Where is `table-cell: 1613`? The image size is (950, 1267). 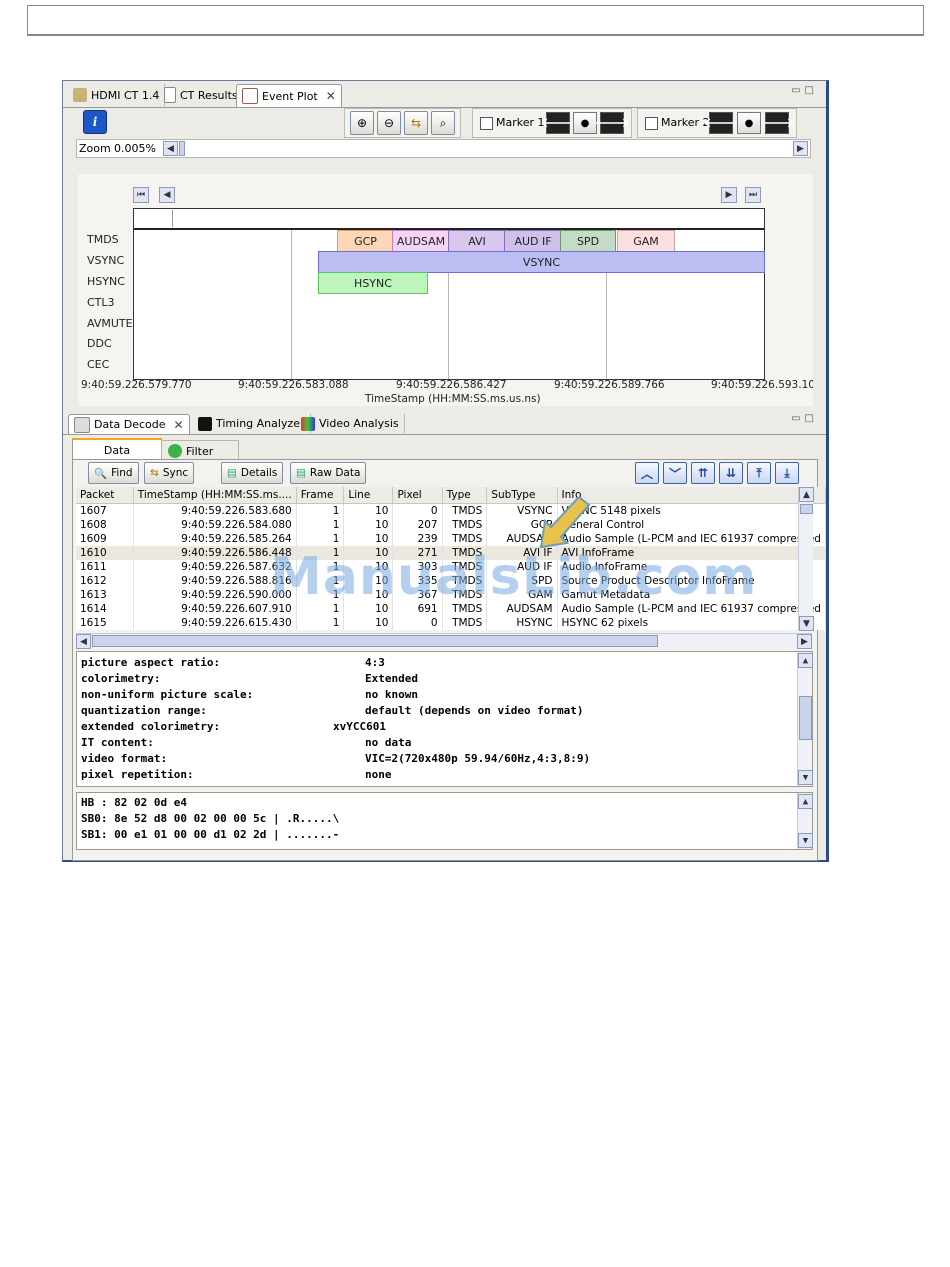 table-cell: 1613 is located at coordinates (105, 595).